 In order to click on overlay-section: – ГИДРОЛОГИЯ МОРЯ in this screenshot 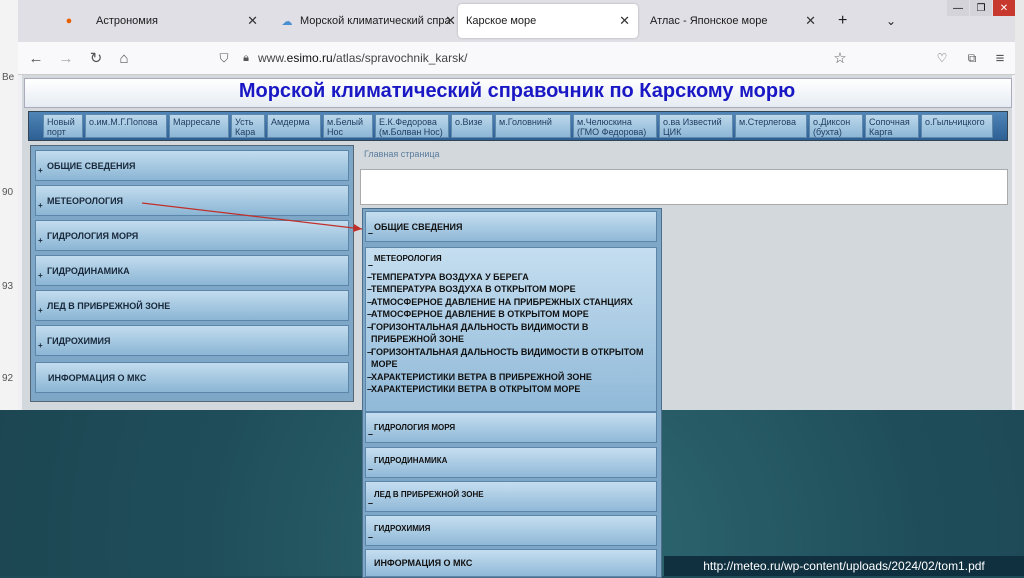, I will do `click(511, 427)`.